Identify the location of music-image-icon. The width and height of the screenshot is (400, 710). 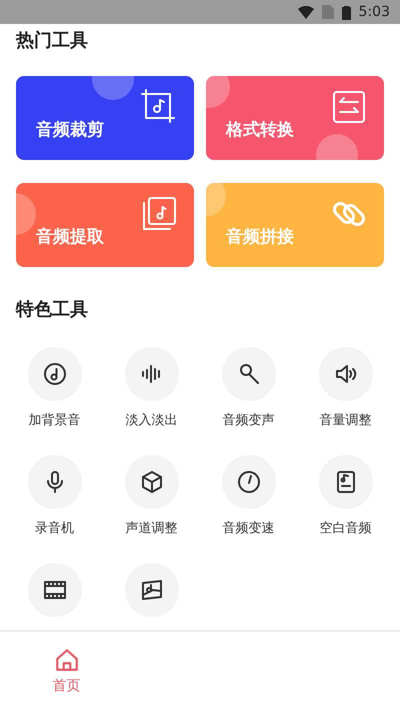
(152, 590).